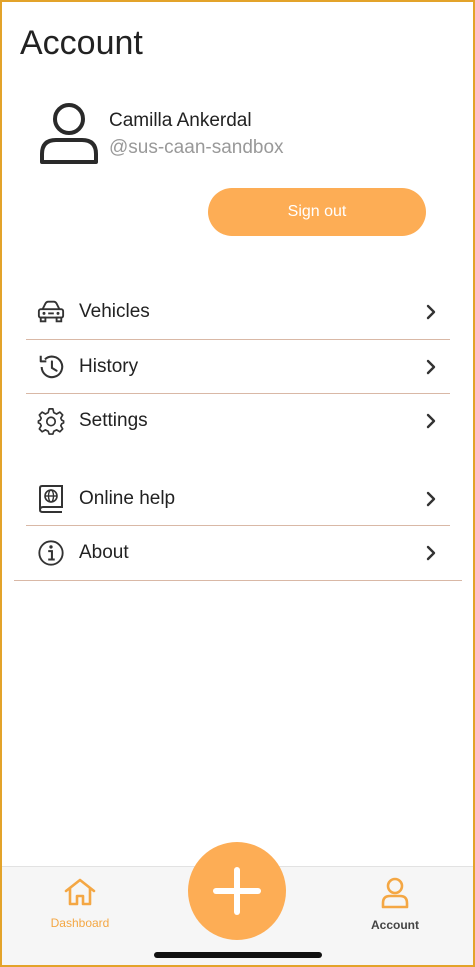 This screenshot has width=475, height=967. What do you see at coordinates (113, 420) in the screenshot?
I see `menu-label-settings: Settings` at bounding box center [113, 420].